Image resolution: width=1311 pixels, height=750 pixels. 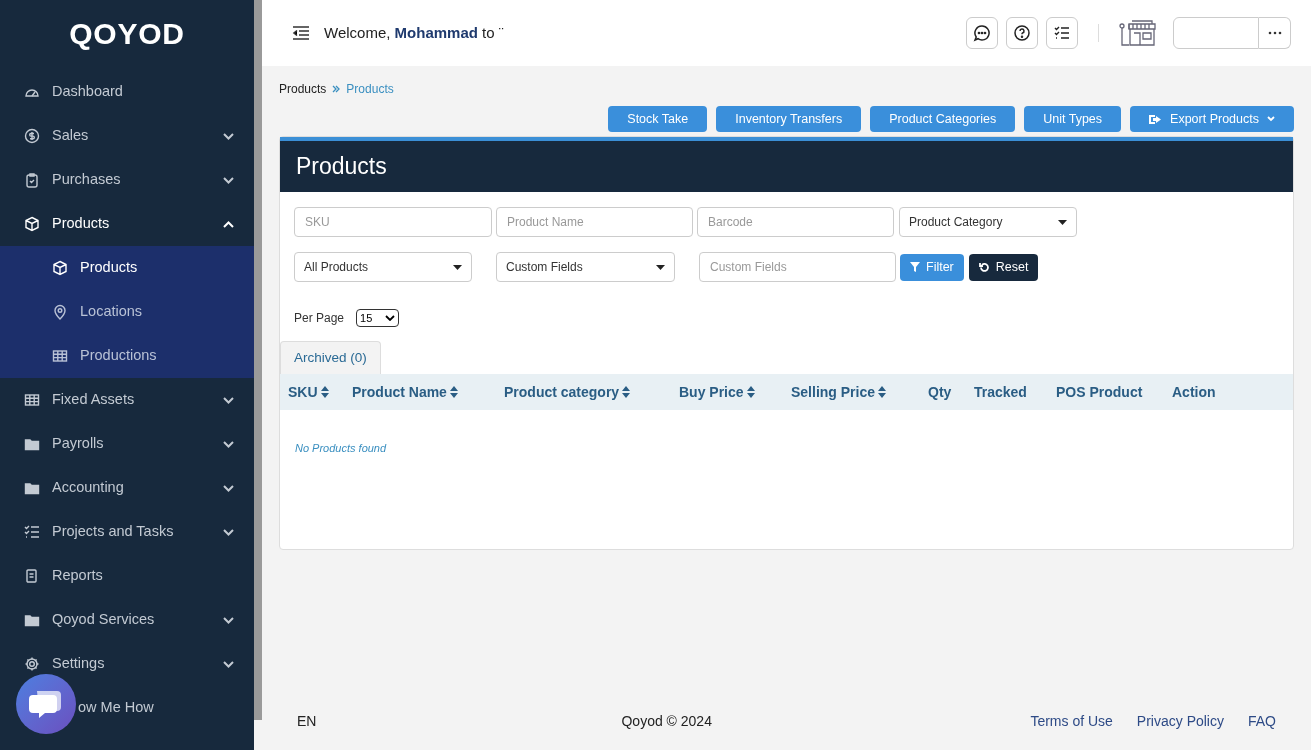 What do you see at coordinates (797, 267) in the screenshot?
I see `input-field: Custom Fields` at bounding box center [797, 267].